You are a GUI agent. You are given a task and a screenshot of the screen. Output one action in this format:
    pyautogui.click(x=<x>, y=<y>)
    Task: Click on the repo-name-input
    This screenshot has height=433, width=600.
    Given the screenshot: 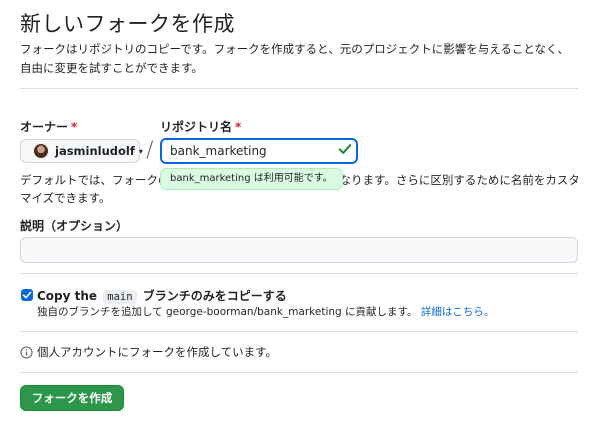 What is the action you would take?
    pyautogui.click(x=259, y=151)
    